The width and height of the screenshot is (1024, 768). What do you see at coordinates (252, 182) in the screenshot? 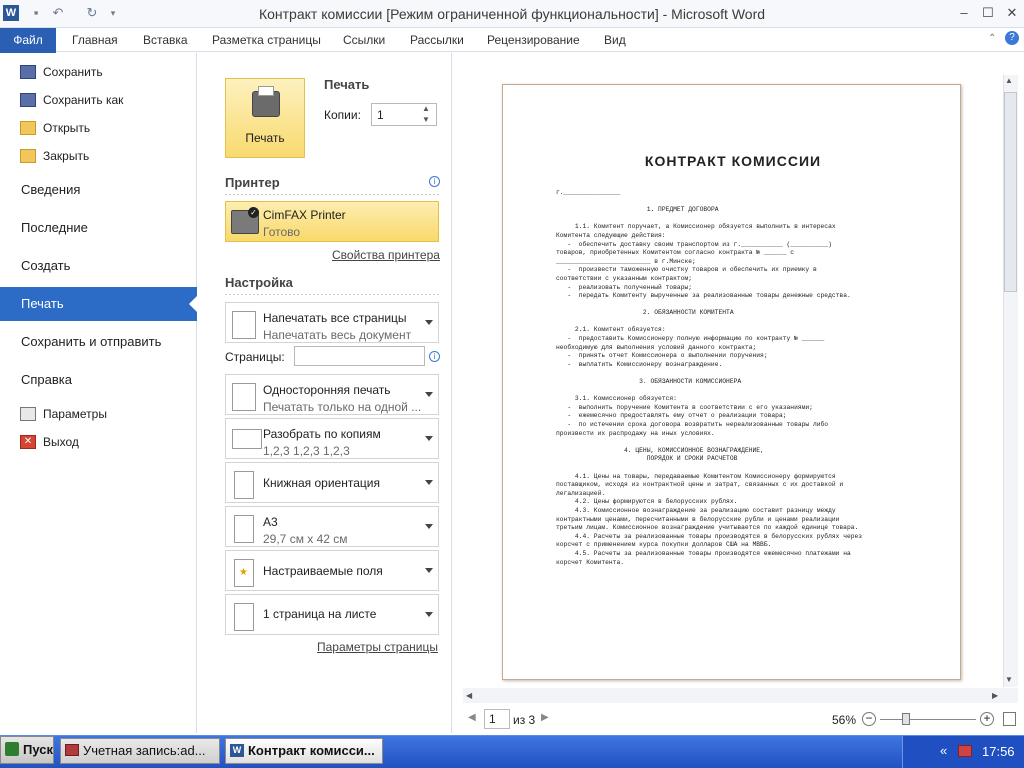
I see `printer-heading: Принтер` at bounding box center [252, 182].